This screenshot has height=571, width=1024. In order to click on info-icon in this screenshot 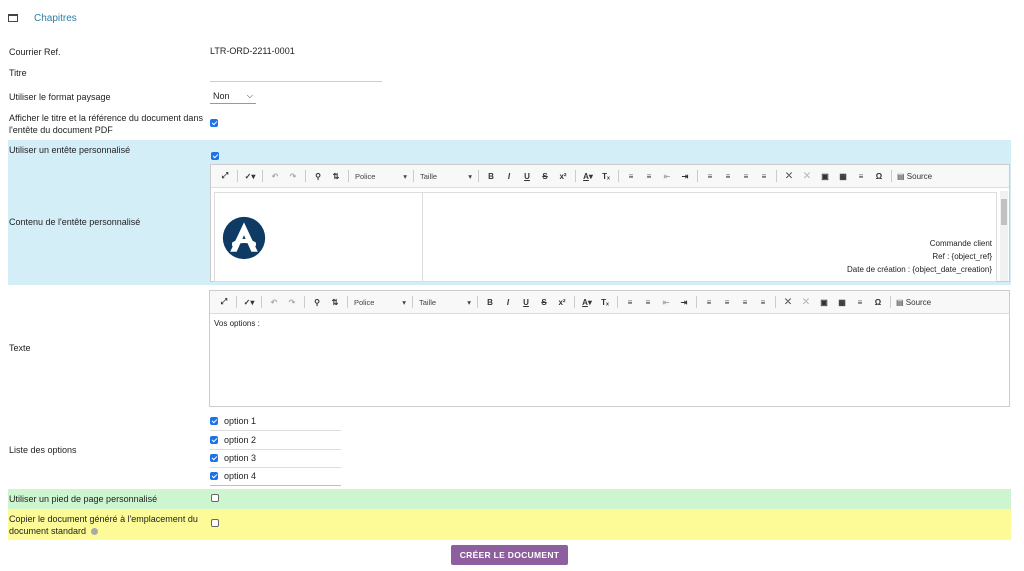, I will do `click(94, 532)`.